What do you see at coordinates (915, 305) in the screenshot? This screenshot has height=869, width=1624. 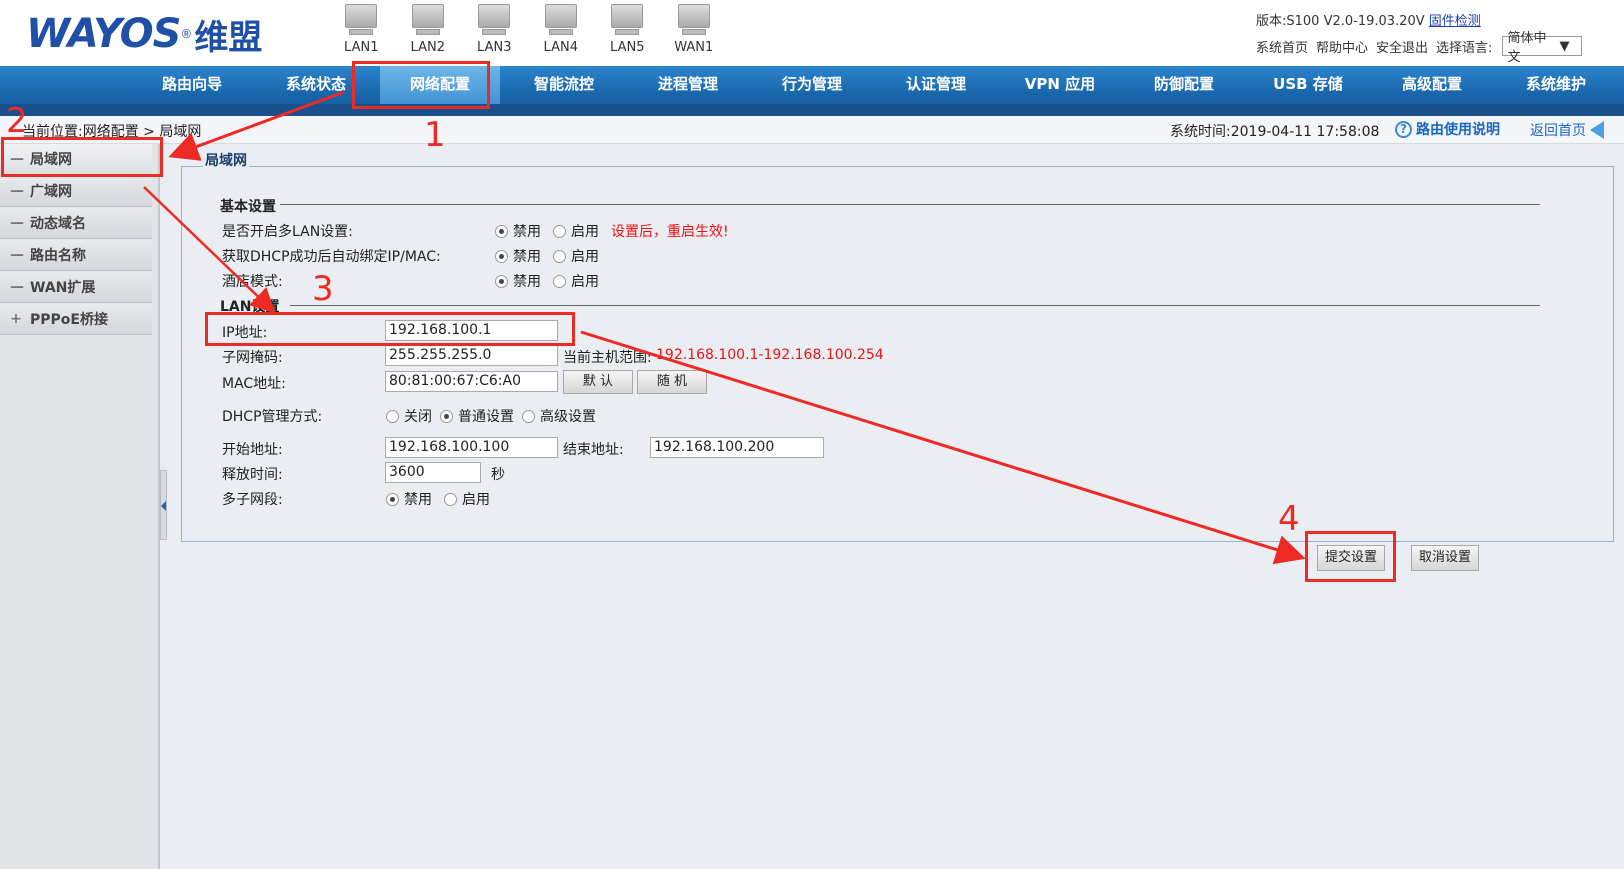 I see `divider` at bounding box center [915, 305].